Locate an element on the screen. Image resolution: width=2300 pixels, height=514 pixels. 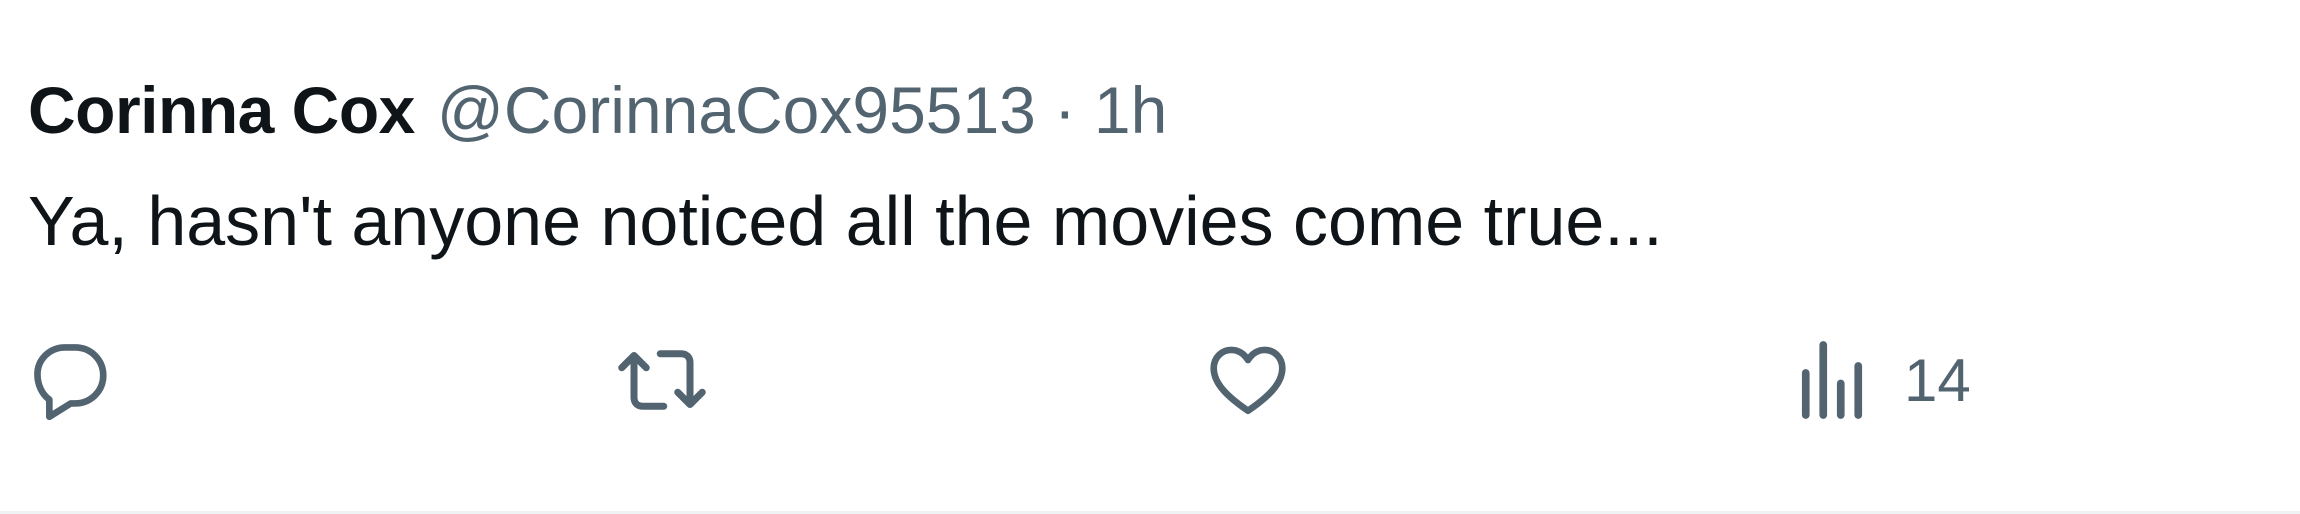
author-display-name: Corinna Cox is located at coordinates (221, 110).